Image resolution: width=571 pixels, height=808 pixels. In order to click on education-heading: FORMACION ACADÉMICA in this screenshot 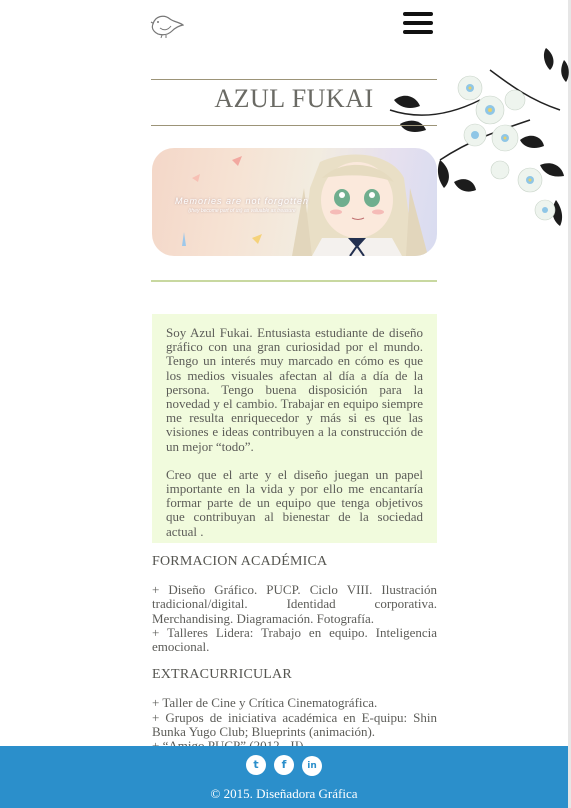, I will do `click(240, 561)`.